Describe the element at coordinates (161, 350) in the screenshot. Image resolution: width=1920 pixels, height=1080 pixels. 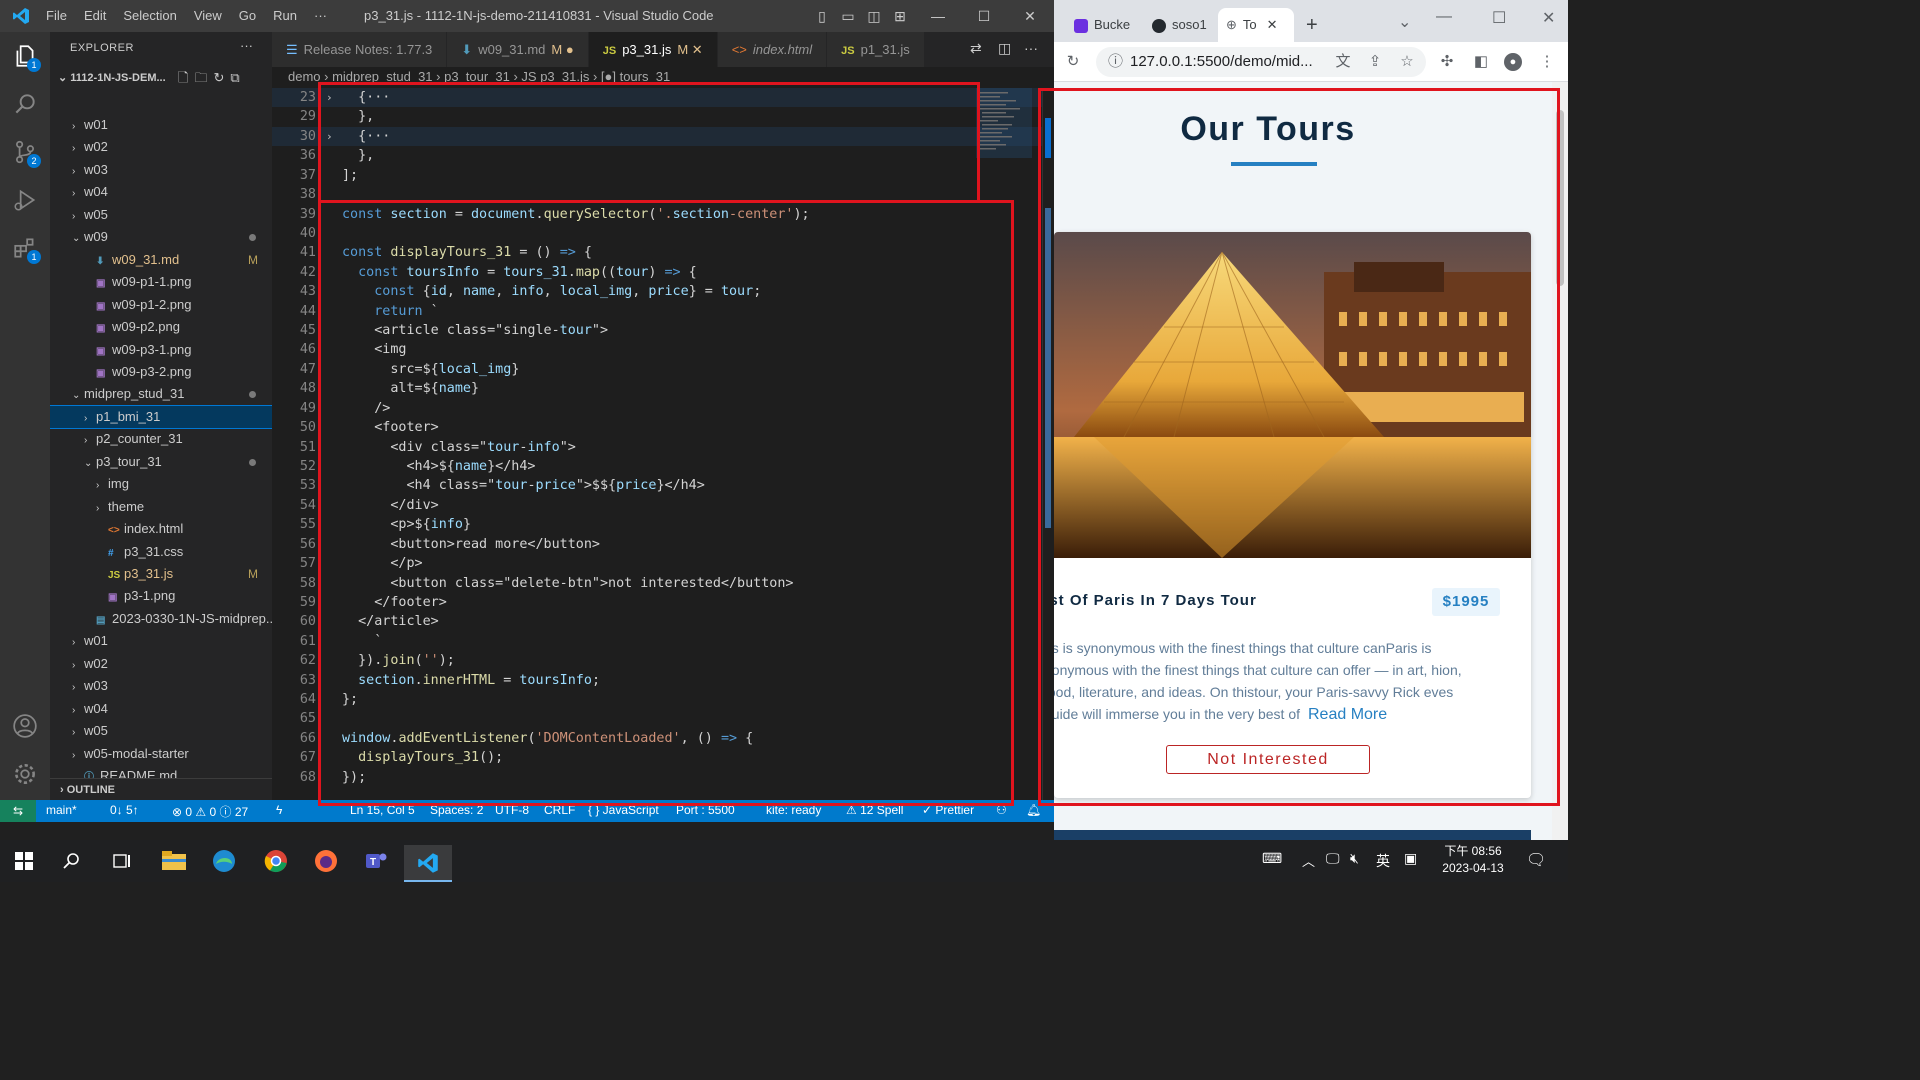
I see `tree-file-item: ▣ w09-p3-1.png` at that location.